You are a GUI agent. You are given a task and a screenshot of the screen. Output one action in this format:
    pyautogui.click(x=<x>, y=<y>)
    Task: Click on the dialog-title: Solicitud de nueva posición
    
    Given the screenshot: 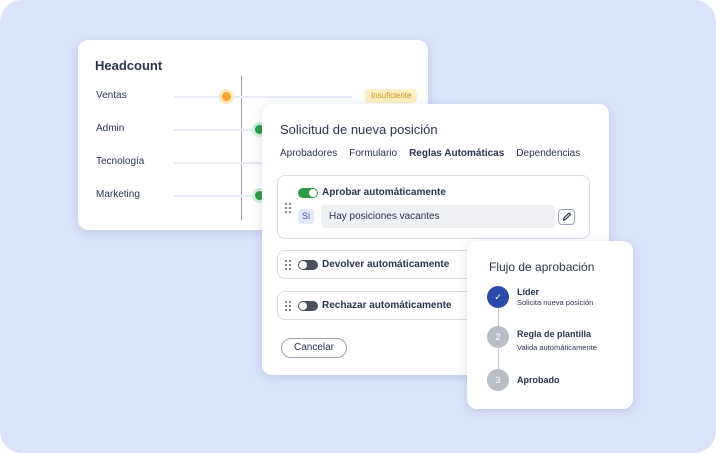 What is the action you would take?
    pyautogui.click(x=359, y=129)
    